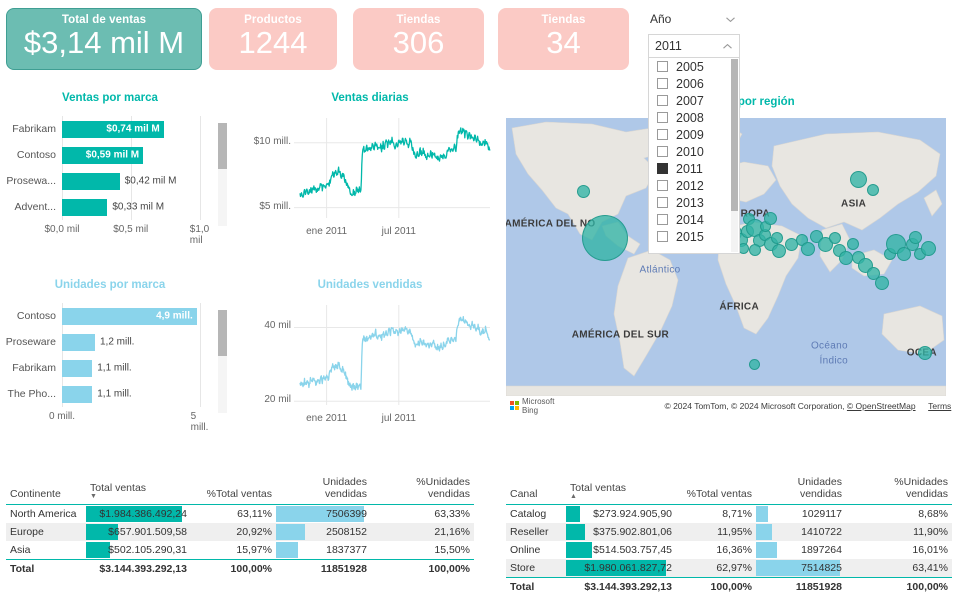 This screenshot has width=957, height=603. I want to click on table-row: Catalog $273.924.905,90 8,71% 1029117 8,68%, so click(729, 514).